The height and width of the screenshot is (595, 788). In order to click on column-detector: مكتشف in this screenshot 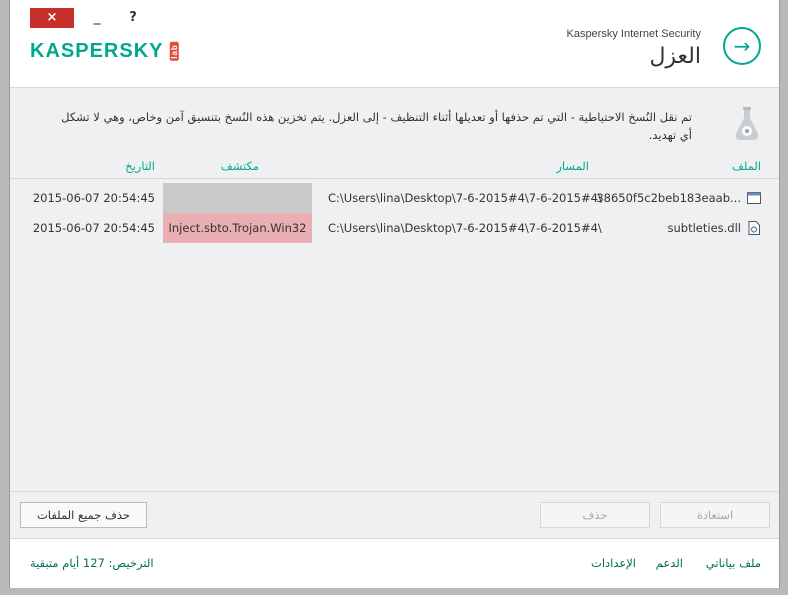, I will do `click(240, 166)`.